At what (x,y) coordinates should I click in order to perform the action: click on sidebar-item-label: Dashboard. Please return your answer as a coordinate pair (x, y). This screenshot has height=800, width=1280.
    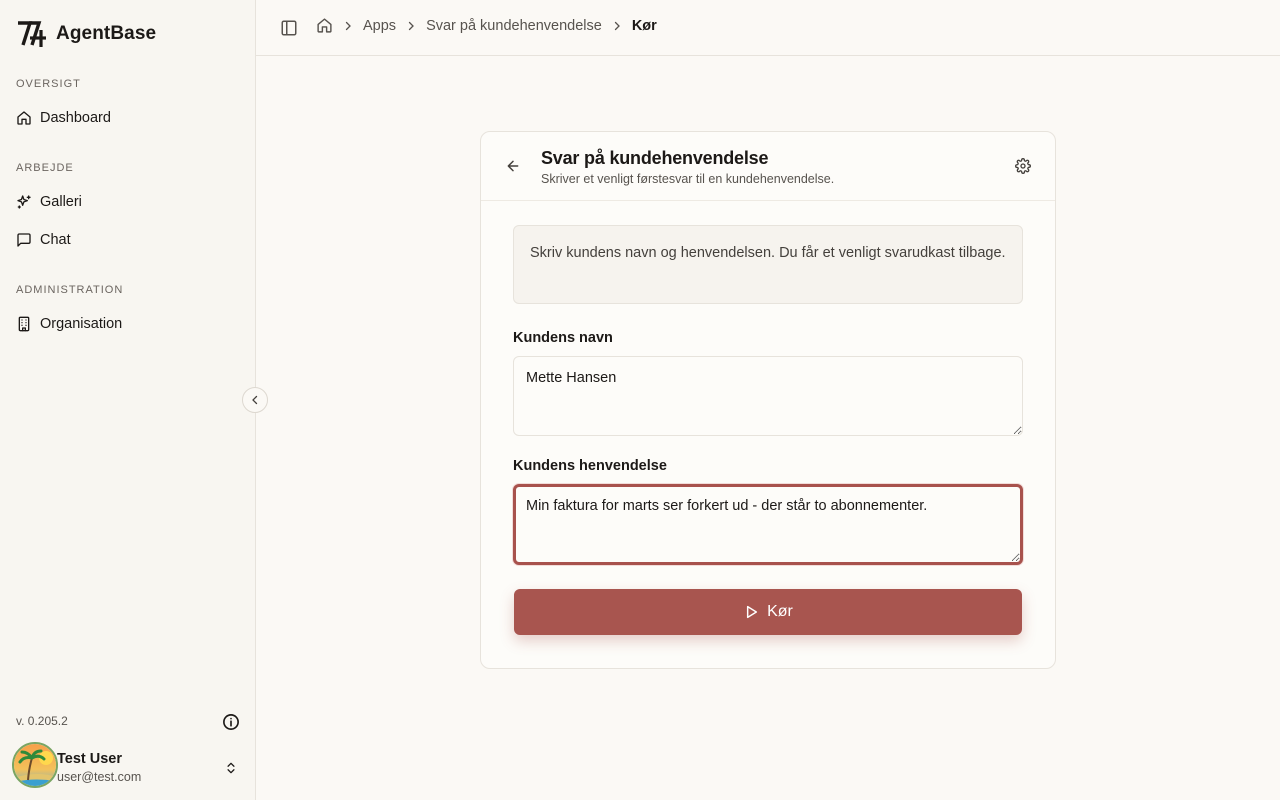
    Looking at the image, I should click on (75, 118).